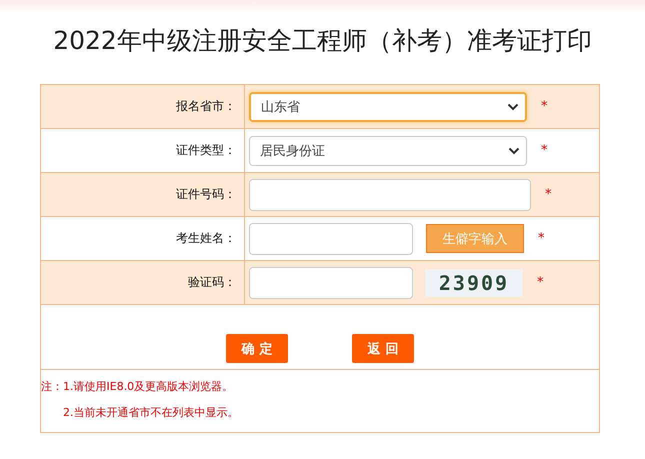 This screenshot has height=459, width=645. What do you see at coordinates (388, 107) in the screenshot?
I see `dropdown-field: 山东省` at bounding box center [388, 107].